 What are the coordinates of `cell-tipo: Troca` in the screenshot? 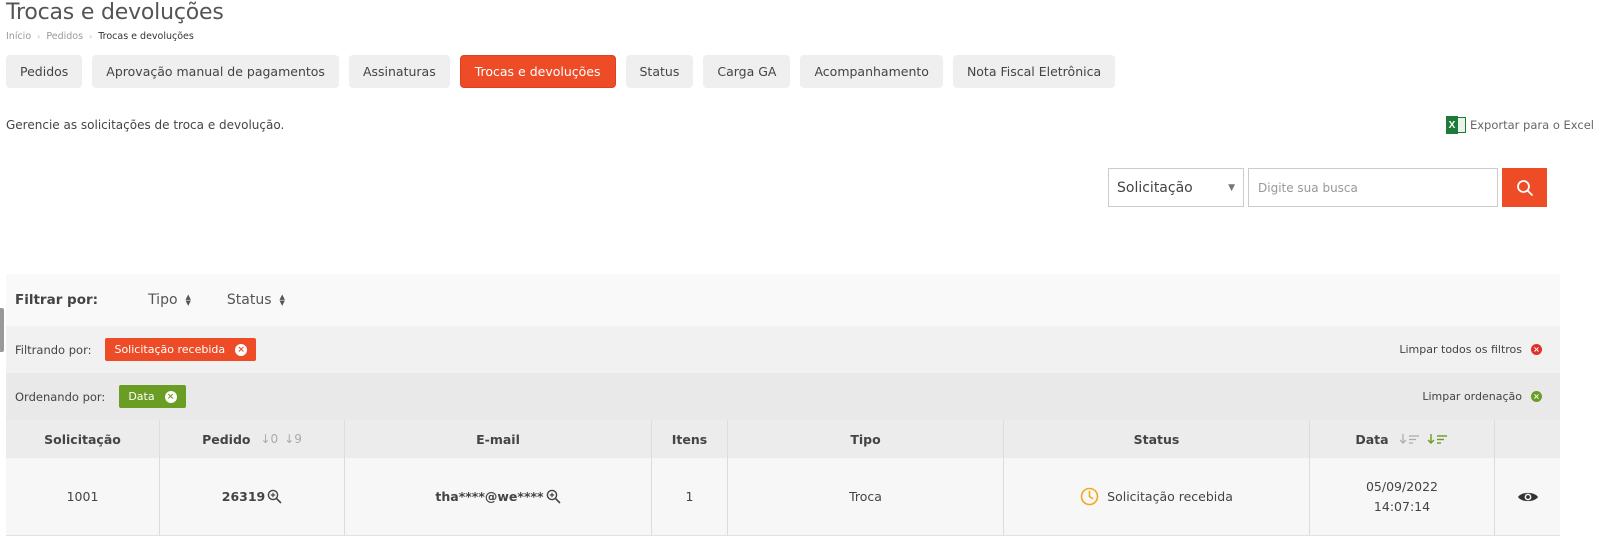 It's located at (866, 496).